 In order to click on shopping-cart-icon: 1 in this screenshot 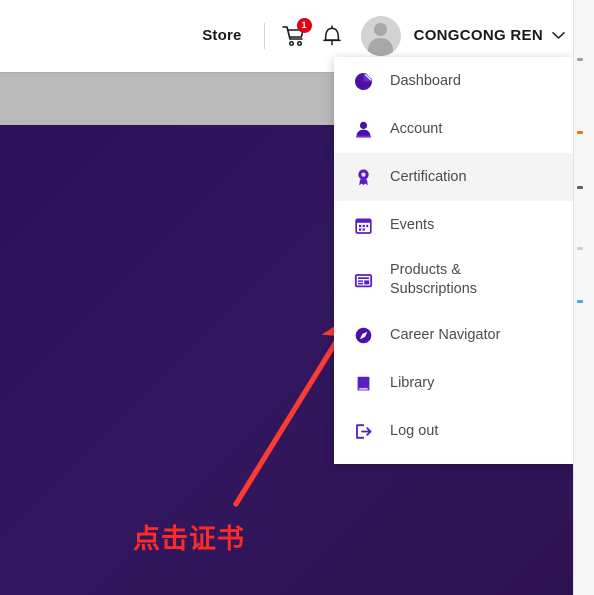, I will do `click(296, 33)`.